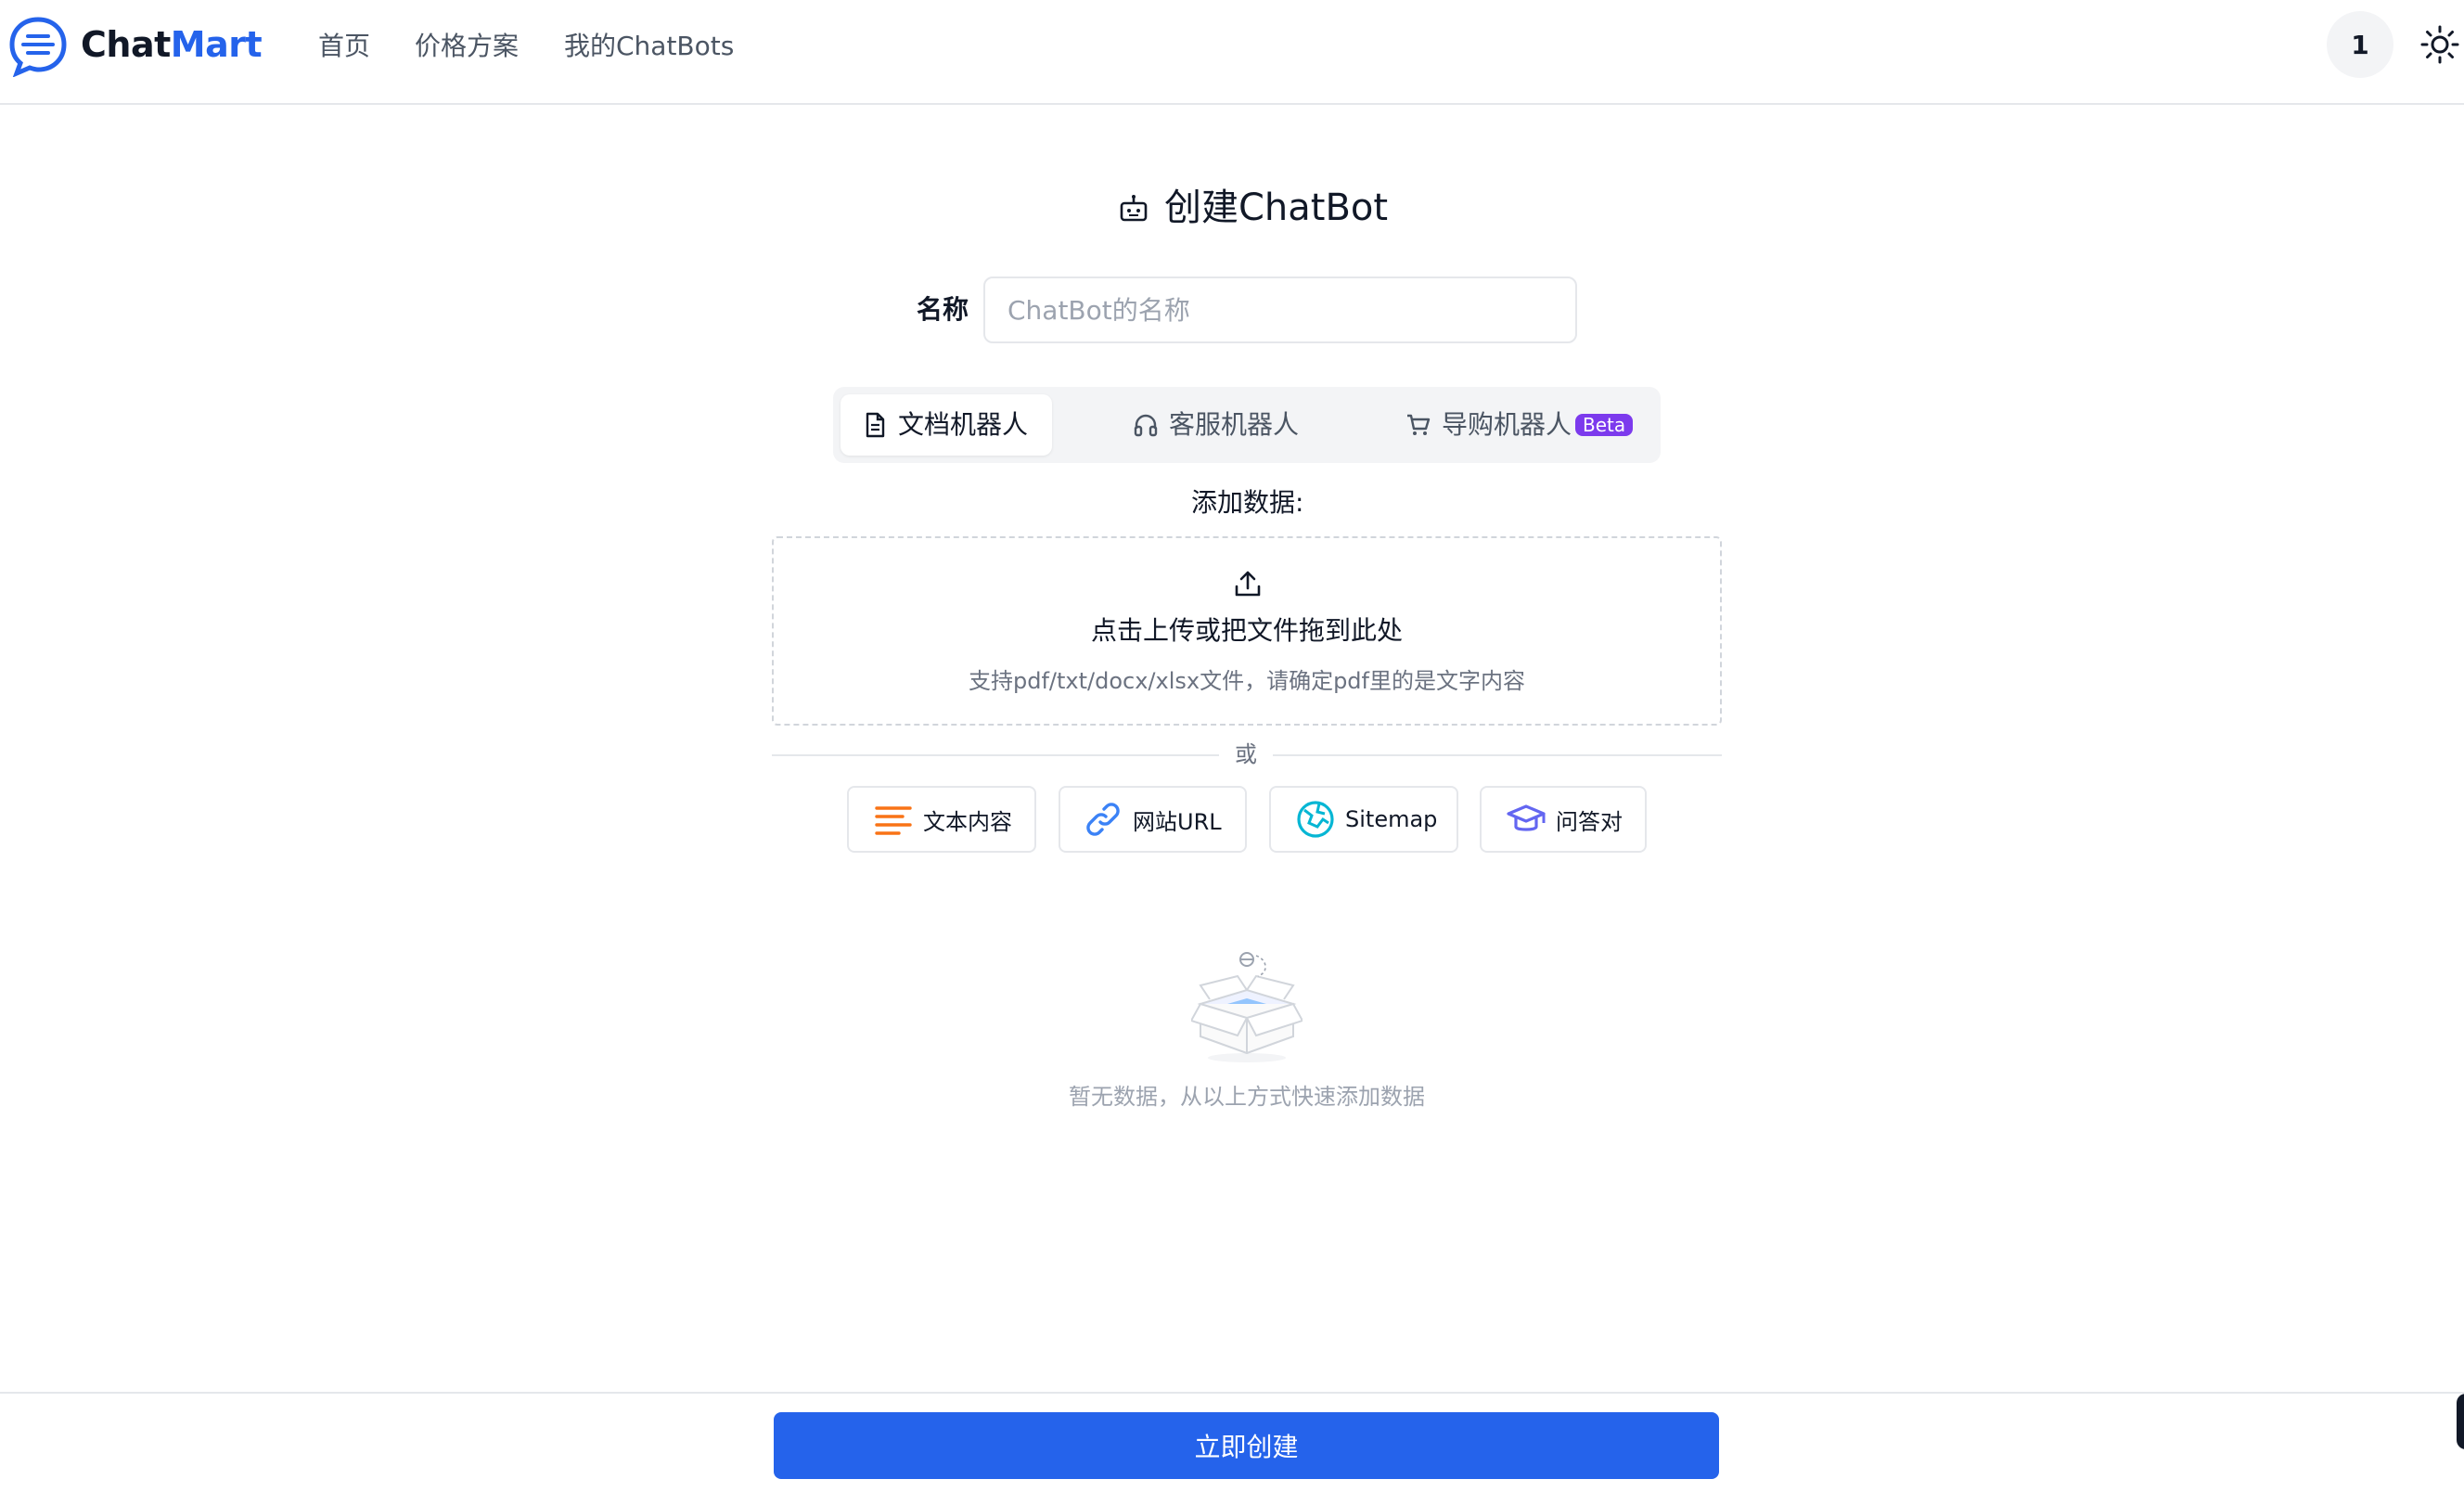  I want to click on add-sitemap-button: Sitemap, so click(1363, 820).